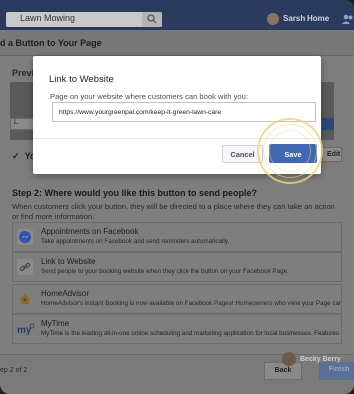 This screenshot has height=394, width=354. I want to click on messenger-icon, so click(25, 237).